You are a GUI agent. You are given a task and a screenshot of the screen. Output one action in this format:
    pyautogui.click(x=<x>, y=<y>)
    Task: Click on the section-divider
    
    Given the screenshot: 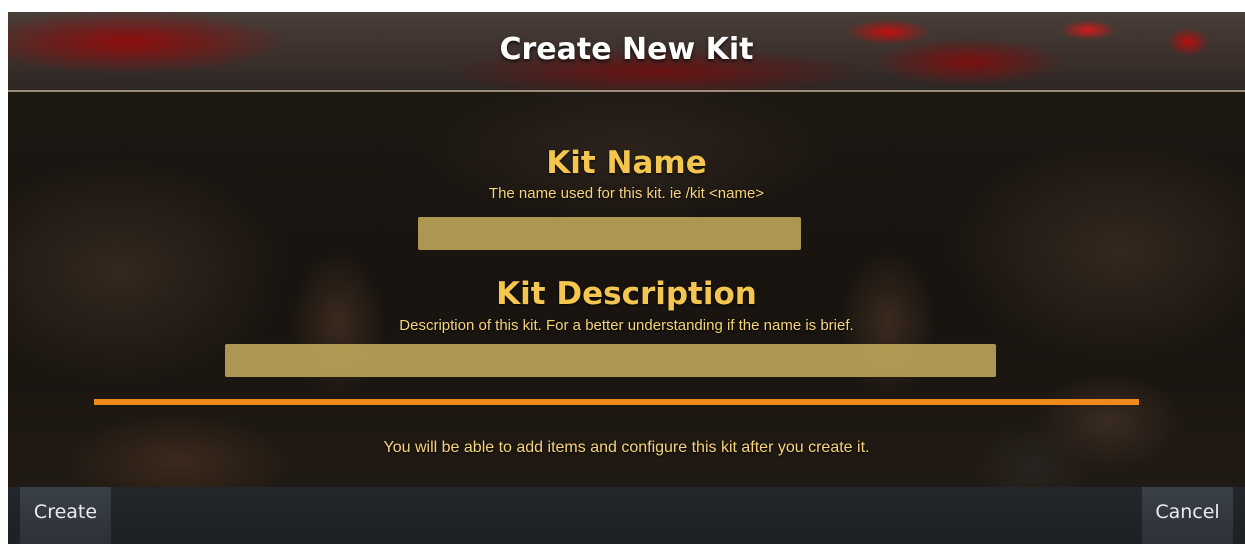 What is the action you would take?
    pyautogui.click(x=616, y=402)
    